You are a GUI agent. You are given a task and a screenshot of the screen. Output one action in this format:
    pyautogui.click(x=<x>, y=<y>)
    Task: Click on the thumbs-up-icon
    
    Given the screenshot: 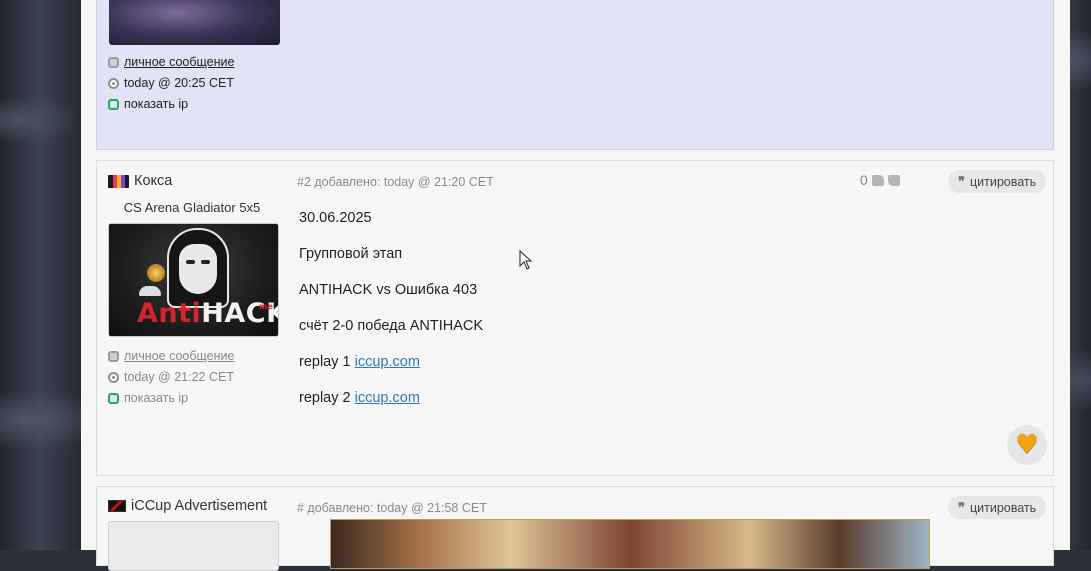 What is the action you would take?
    pyautogui.click(x=877, y=180)
    